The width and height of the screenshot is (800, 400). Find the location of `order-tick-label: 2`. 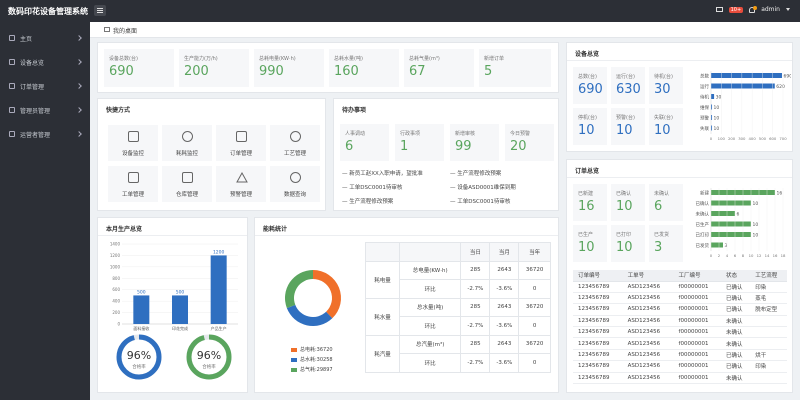

order-tick-label: 2 is located at coordinates (719, 255).